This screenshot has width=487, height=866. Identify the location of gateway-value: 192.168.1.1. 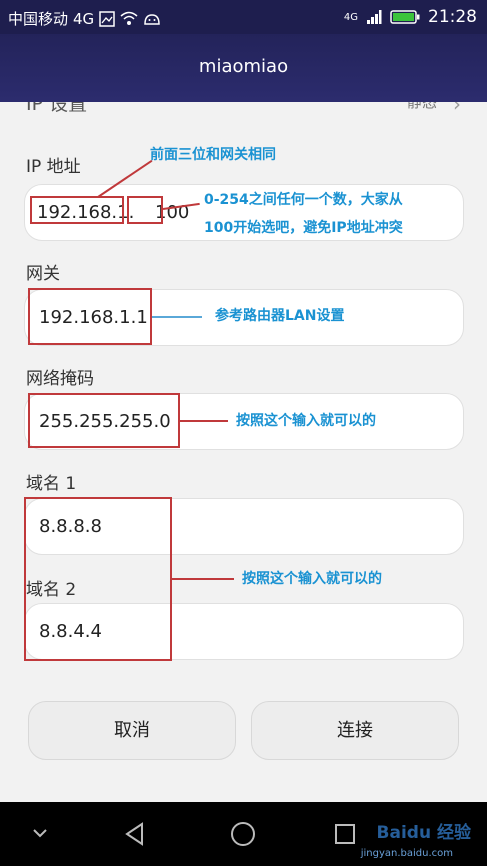
(93, 317).